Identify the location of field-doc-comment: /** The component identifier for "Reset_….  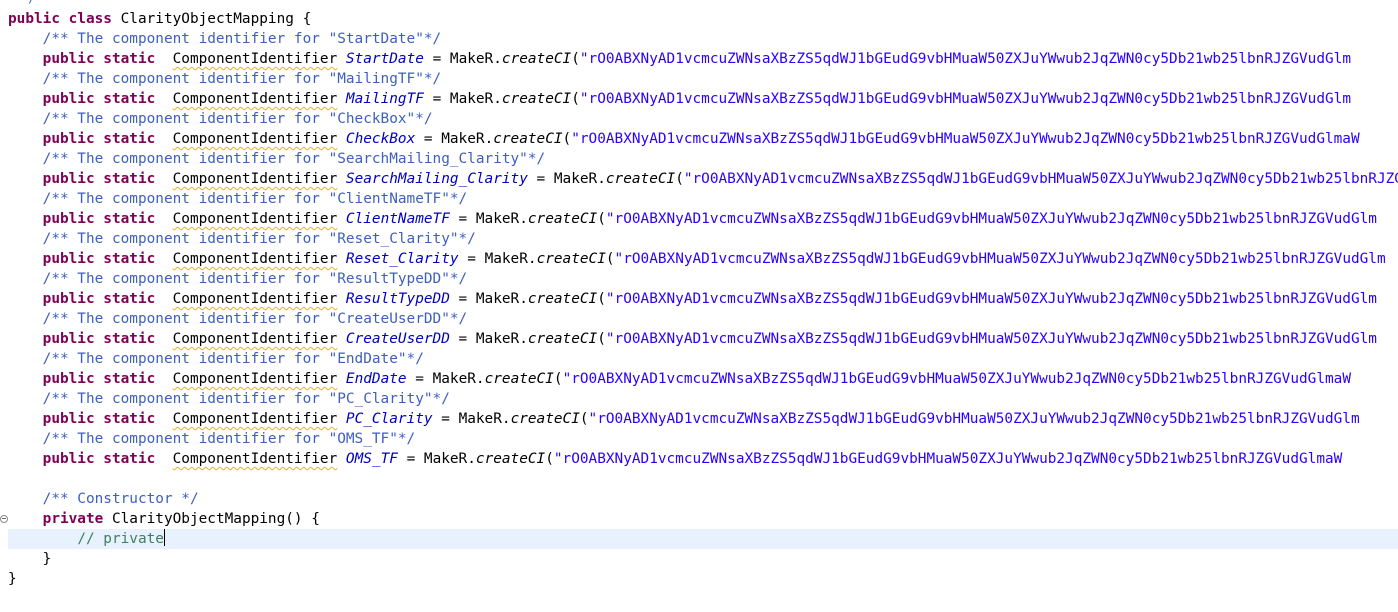
(259, 239).